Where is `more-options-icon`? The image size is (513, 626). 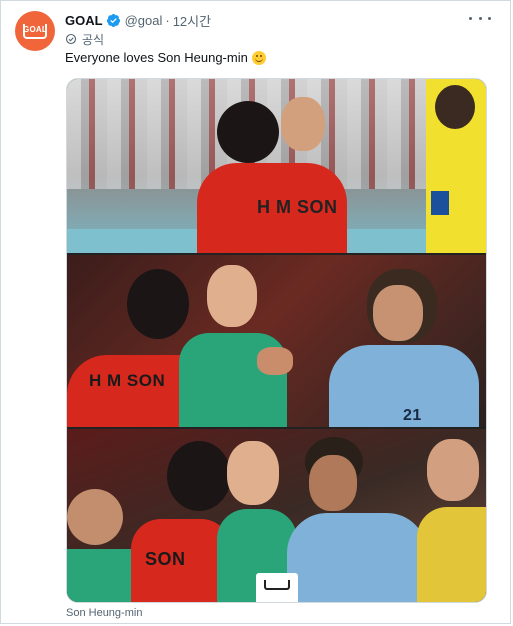 more-options-icon is located at coordinates (480, 18).